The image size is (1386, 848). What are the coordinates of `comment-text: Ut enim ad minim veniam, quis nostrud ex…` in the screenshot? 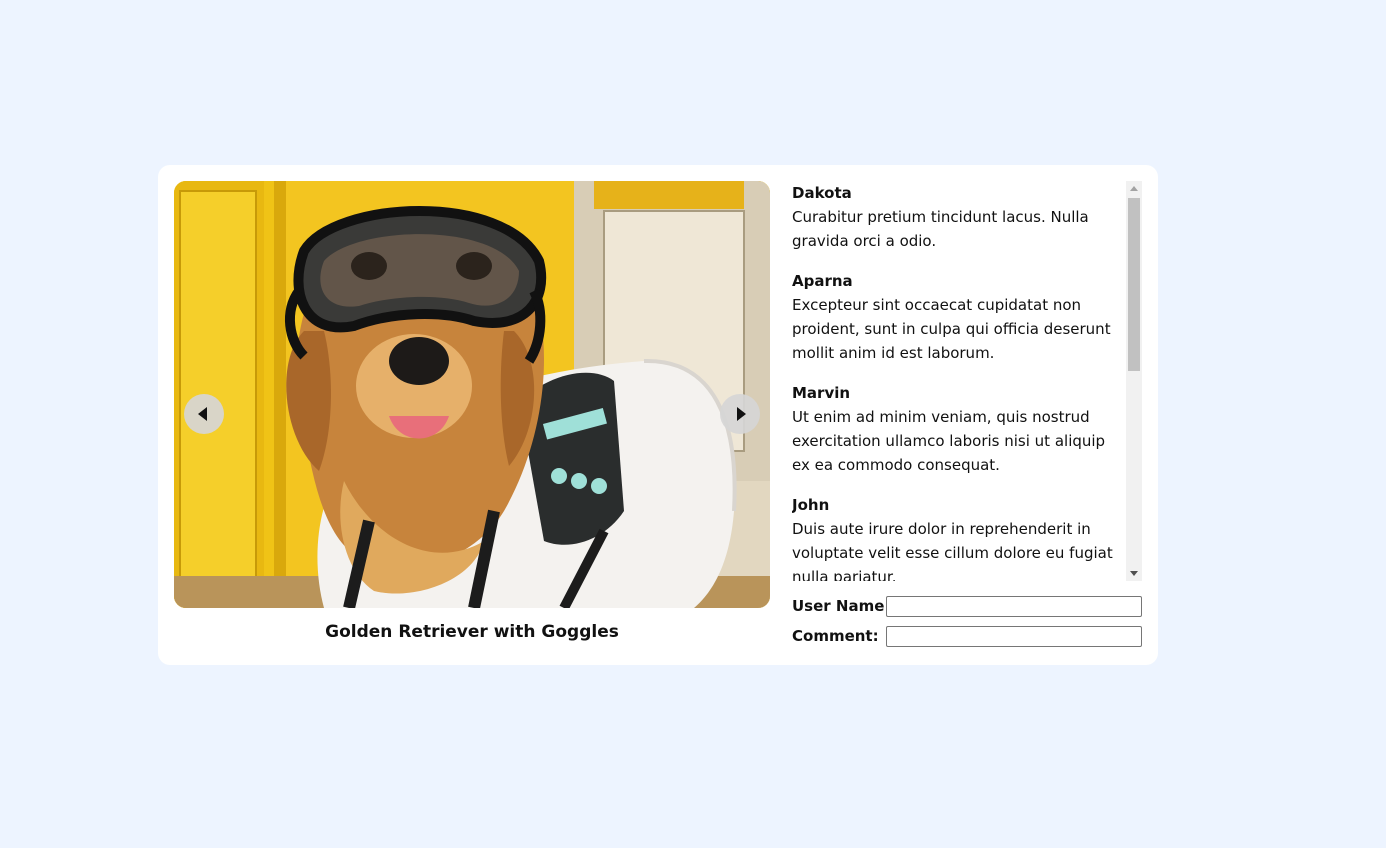 It's located at (949, 441).